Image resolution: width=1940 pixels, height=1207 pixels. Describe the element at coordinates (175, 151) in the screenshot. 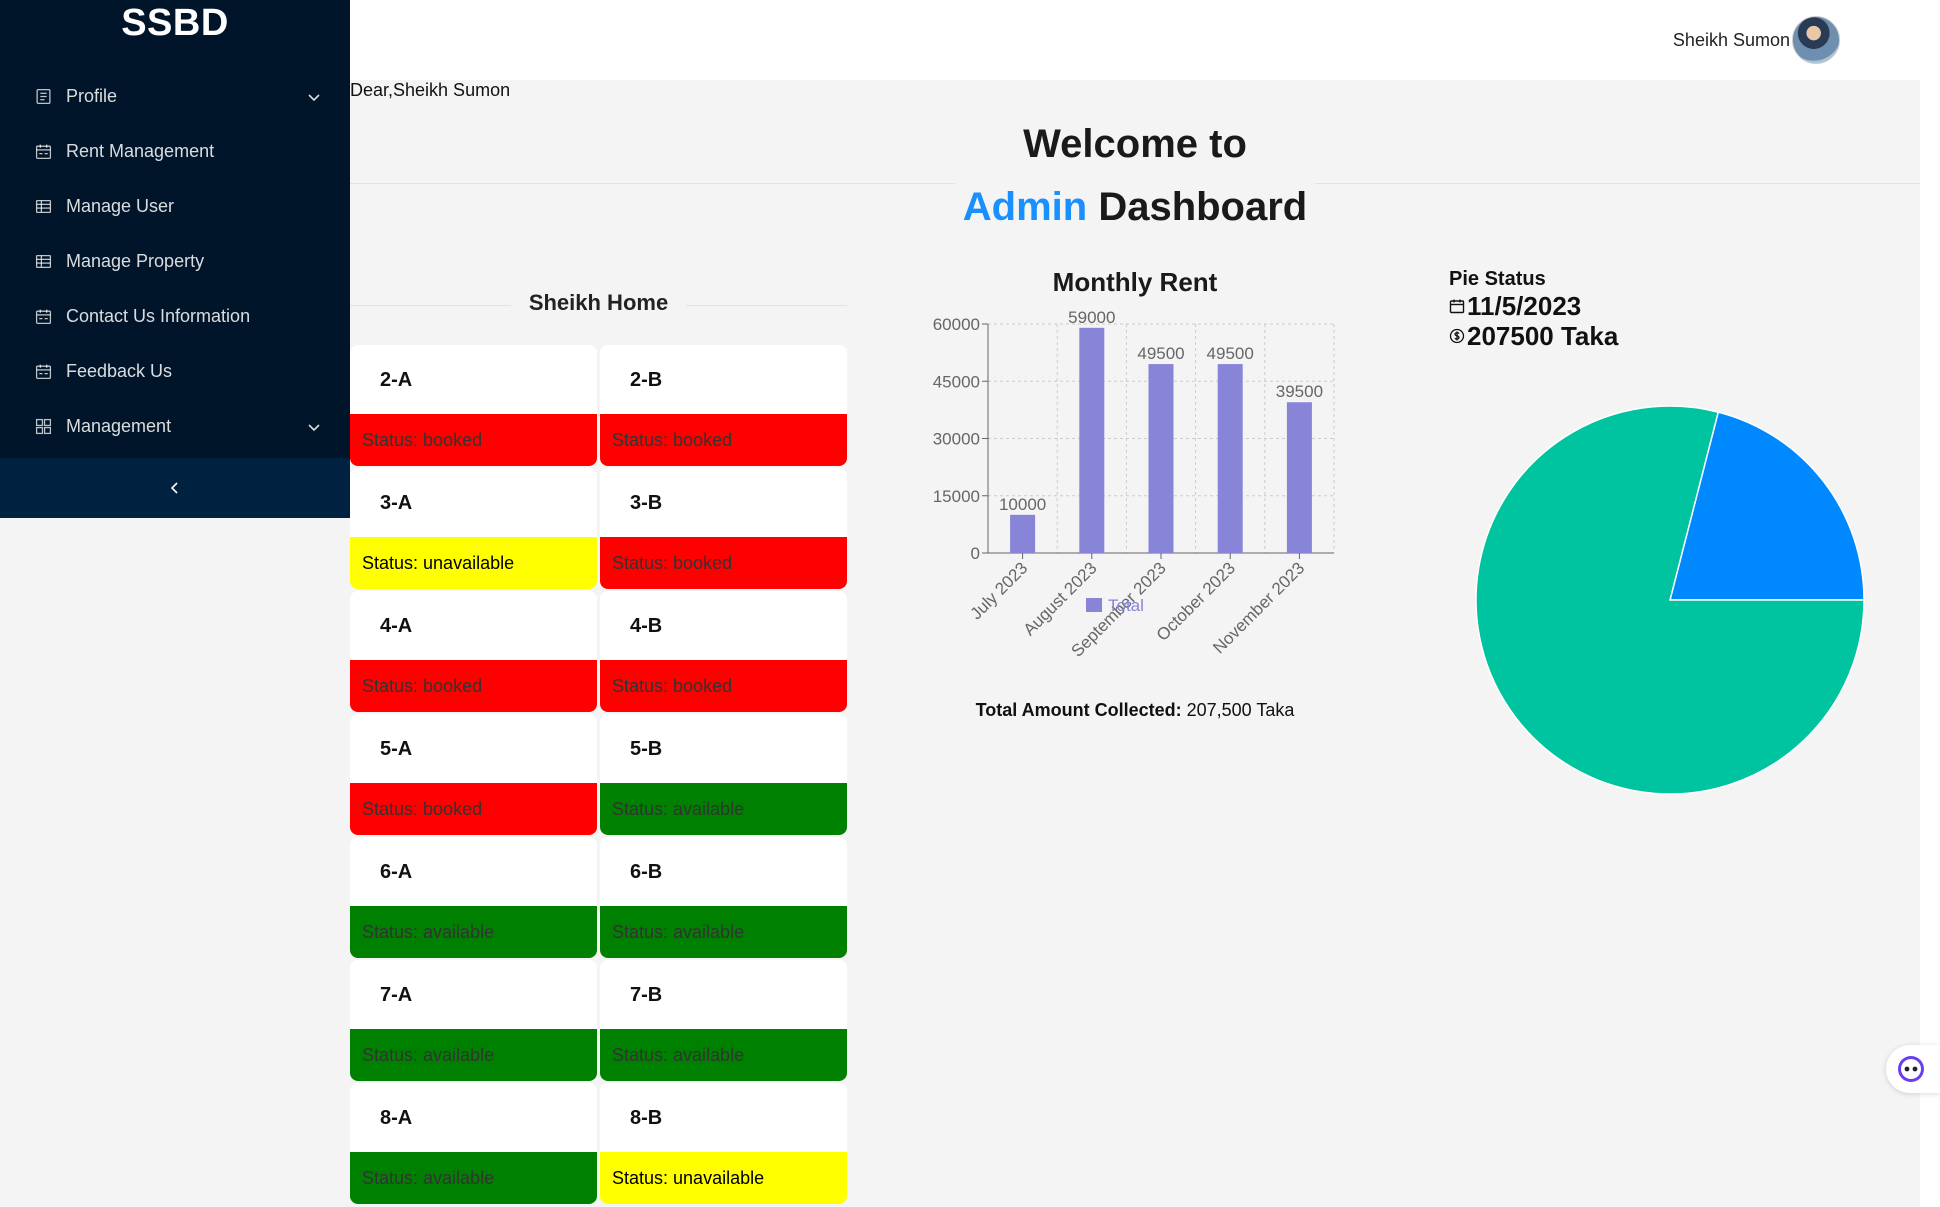

I see `sidebar-item-rent-management: Rent Management` at that location.